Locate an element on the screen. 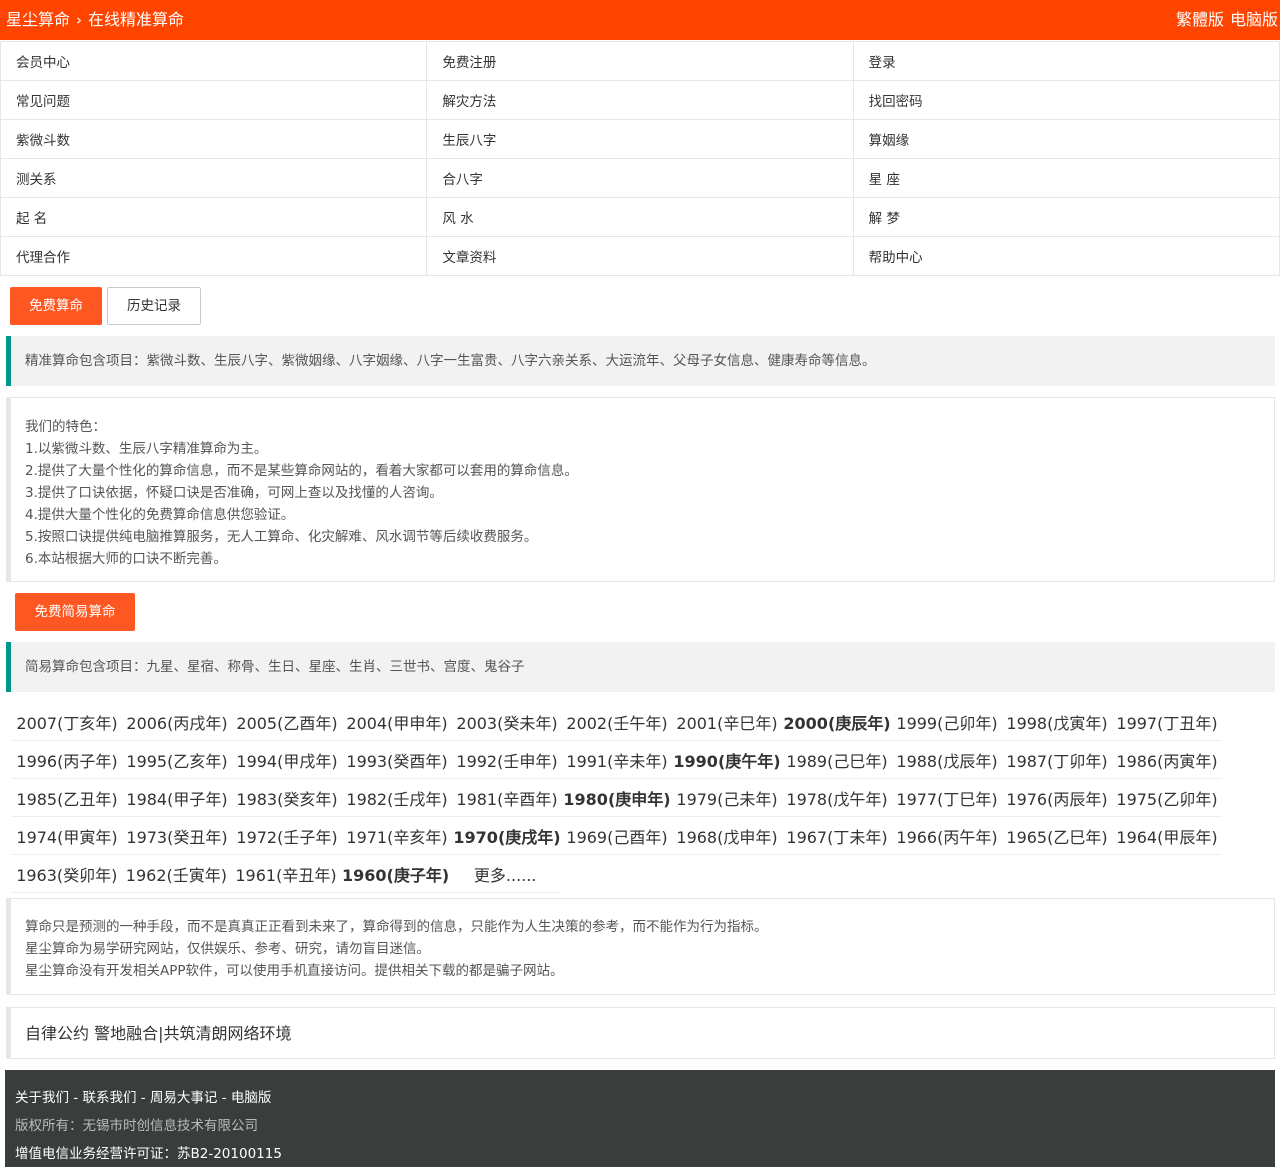 This screenshot has height=1167, width=1280. year-link: 1981(辛酉年) is located at coordinates (507, 798).